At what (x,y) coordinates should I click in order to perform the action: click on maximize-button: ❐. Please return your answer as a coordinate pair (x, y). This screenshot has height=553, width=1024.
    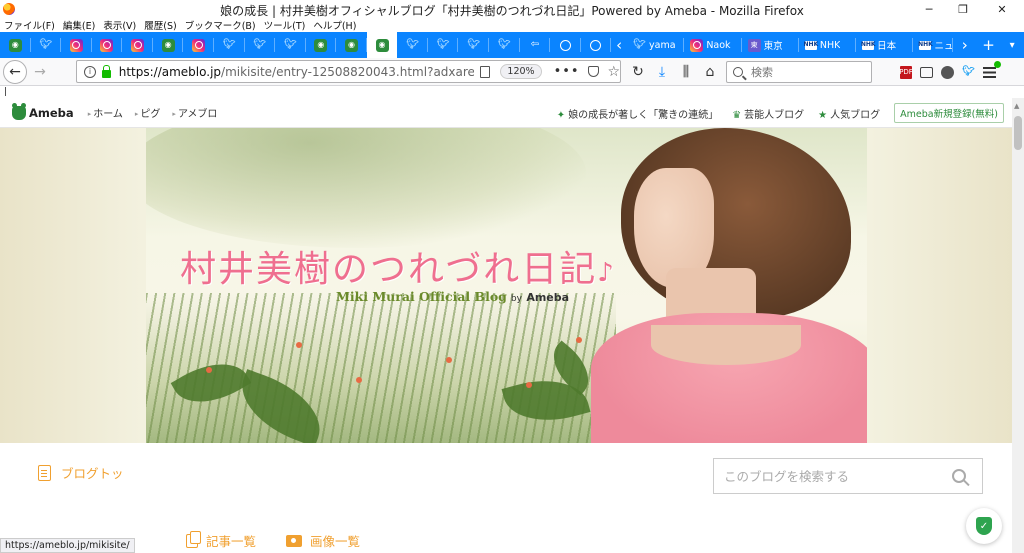
    Looking at the image, I should click on (963, 9).